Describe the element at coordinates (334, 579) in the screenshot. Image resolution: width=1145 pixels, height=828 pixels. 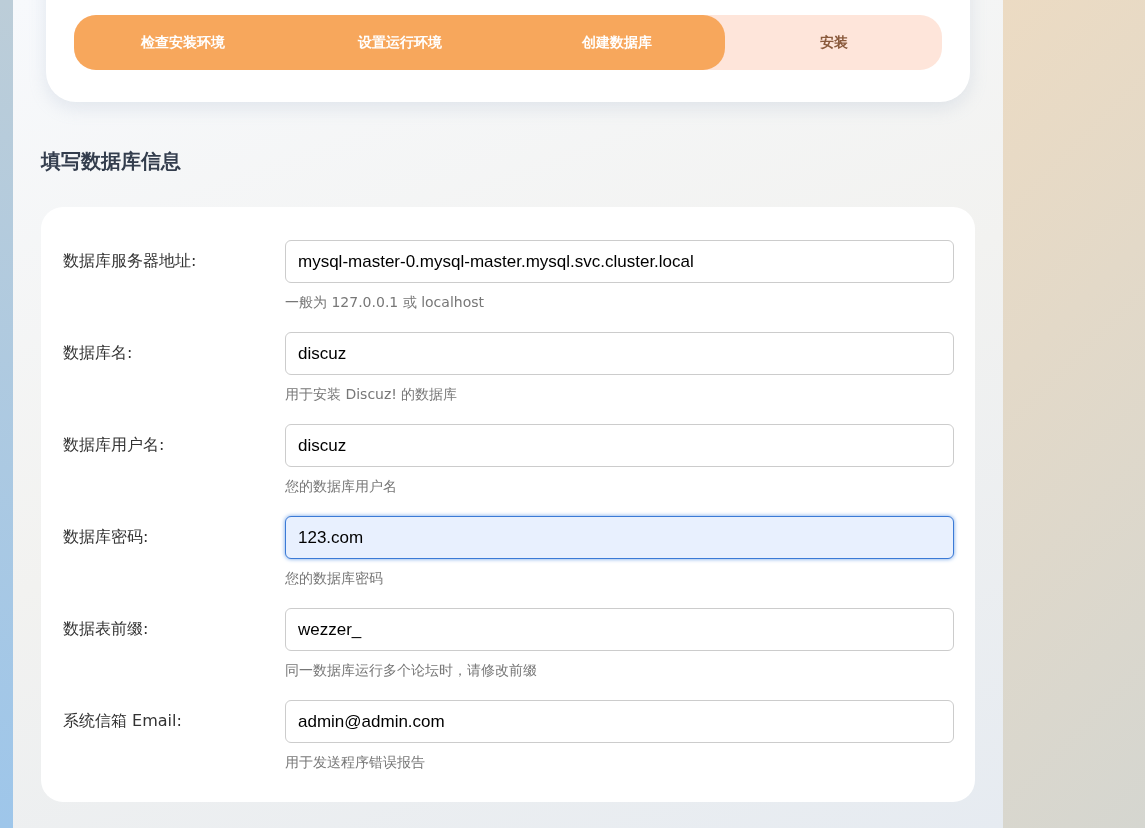
I see `field-hint: 您的数据库密码` at that location.